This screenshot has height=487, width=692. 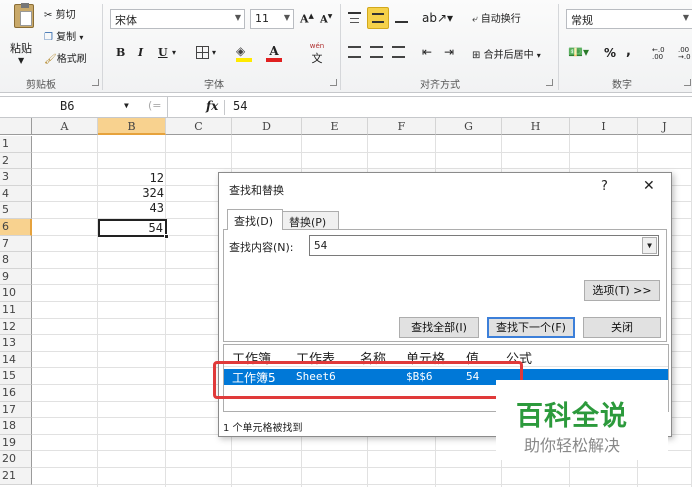 What do you see at coordinates (476, 55) in the screenshot?
I see `merge-icon: ⊞` at bounding box center [476, 55].